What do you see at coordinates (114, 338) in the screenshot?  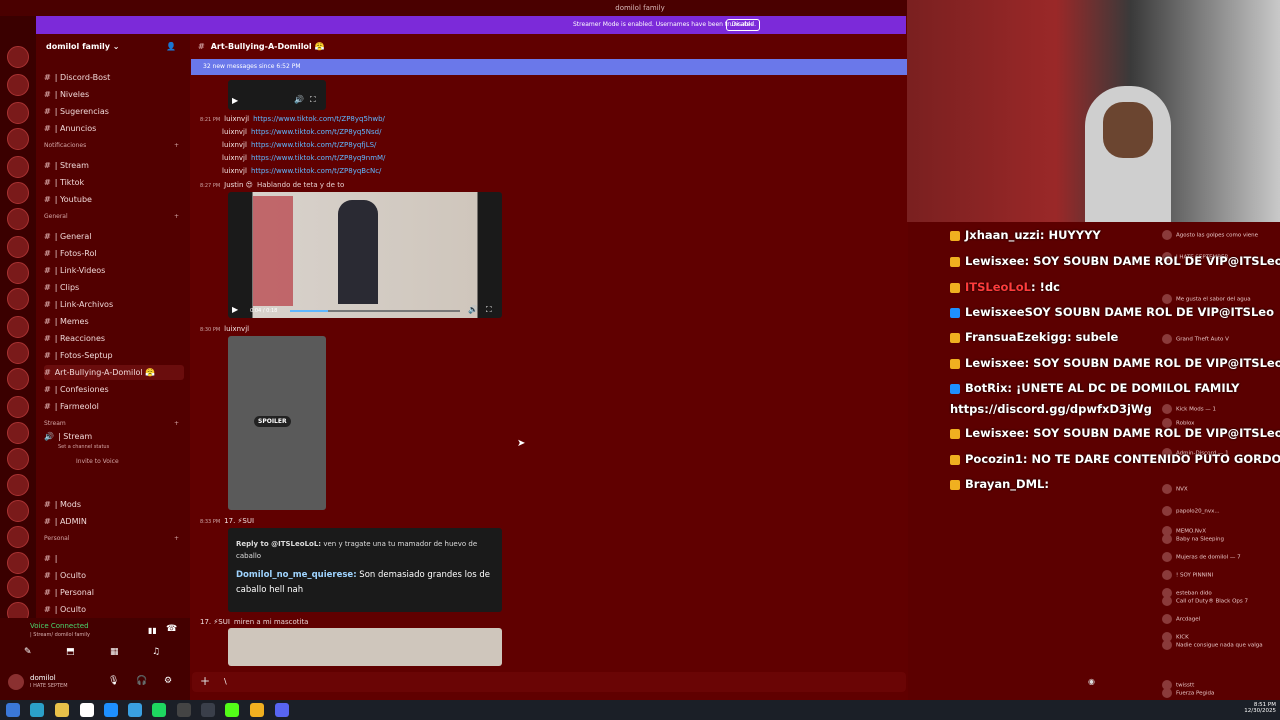 I see `channel-item: # | Reacciones` at bounding box center [114, 338].